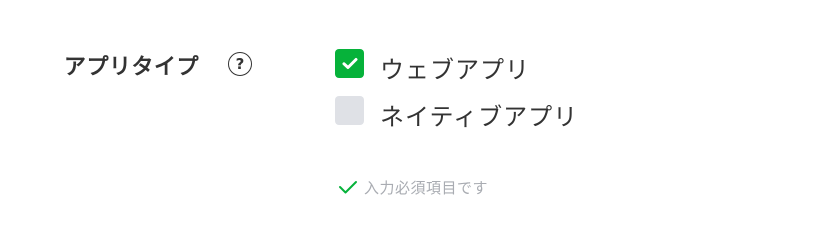 This screenshot has height=249, width=827. I want to click on native-app-checkbox, so click(349, 110).